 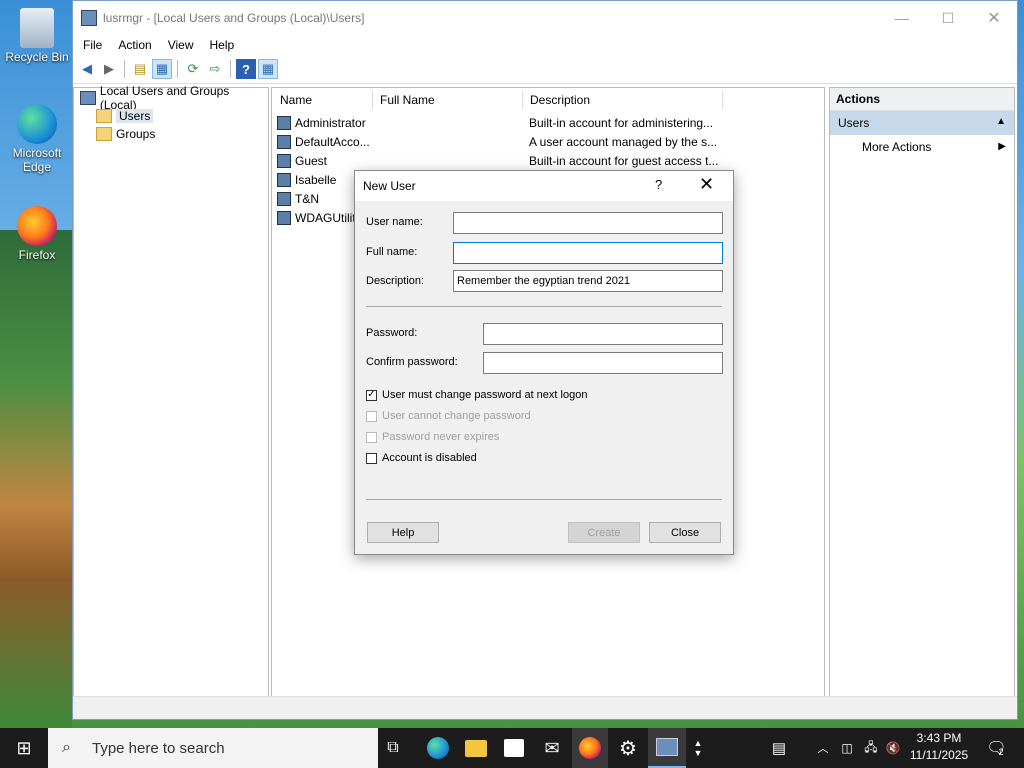 I want to click on meet-now-icon: ◫, so click(x=847, y=748).